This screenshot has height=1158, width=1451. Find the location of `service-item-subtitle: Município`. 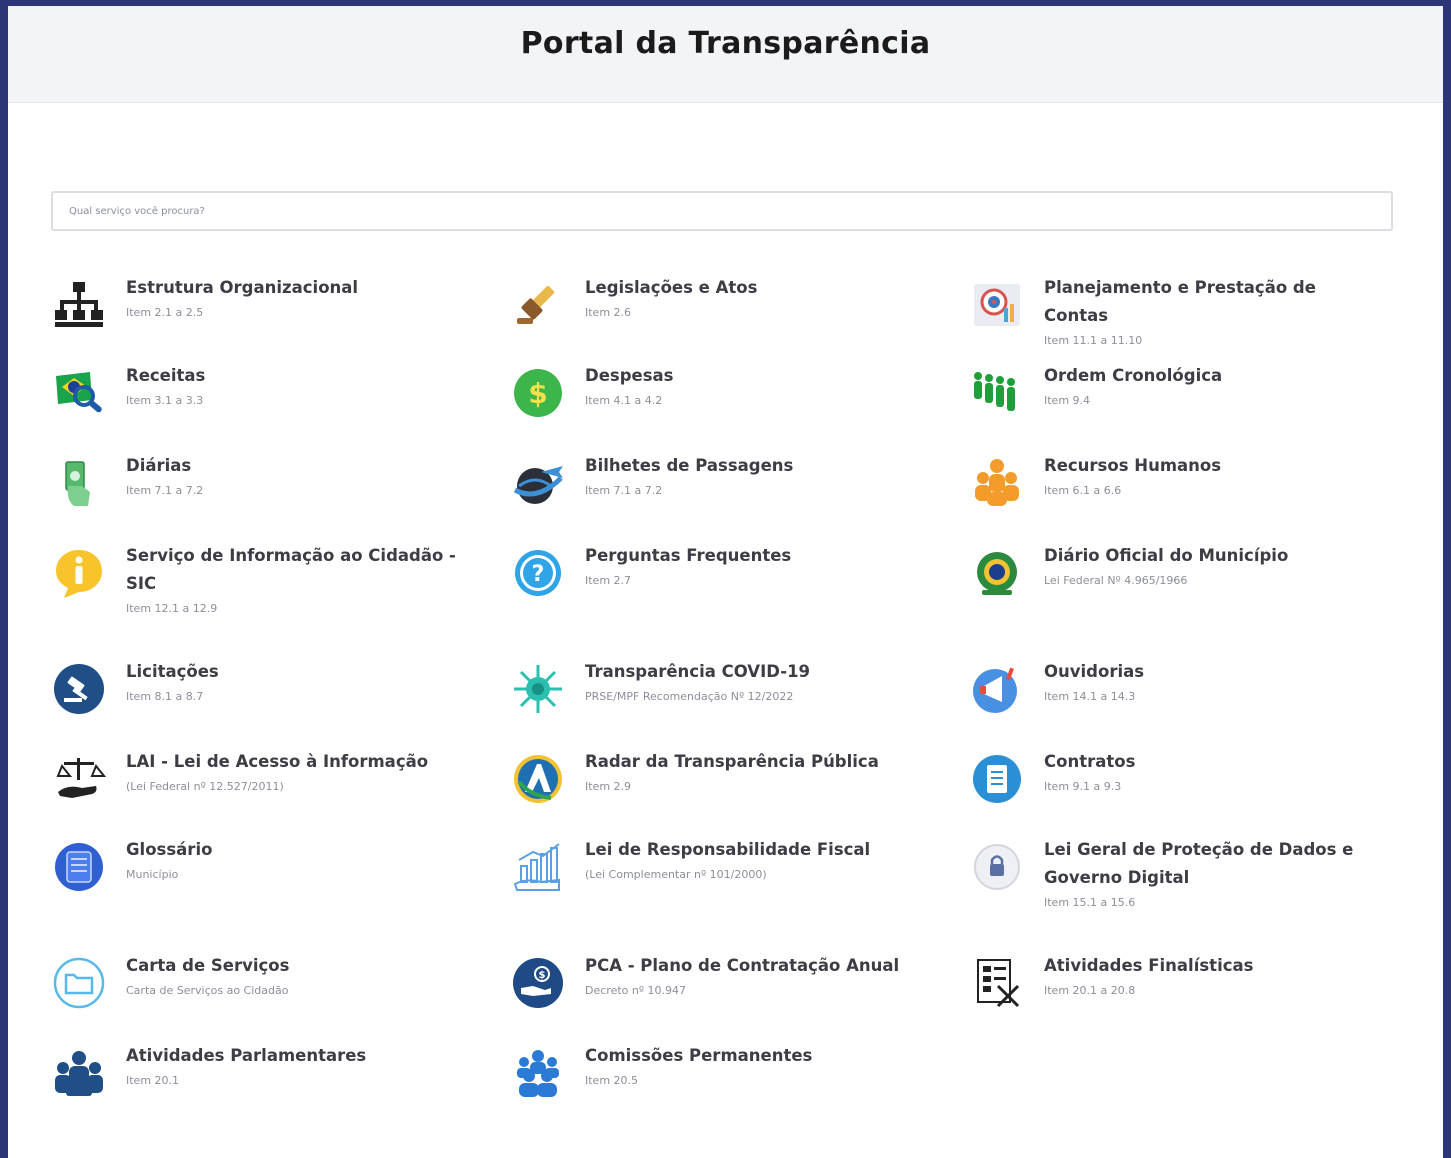

service-item-subtitle: Município is located at coordinates (152, 874).